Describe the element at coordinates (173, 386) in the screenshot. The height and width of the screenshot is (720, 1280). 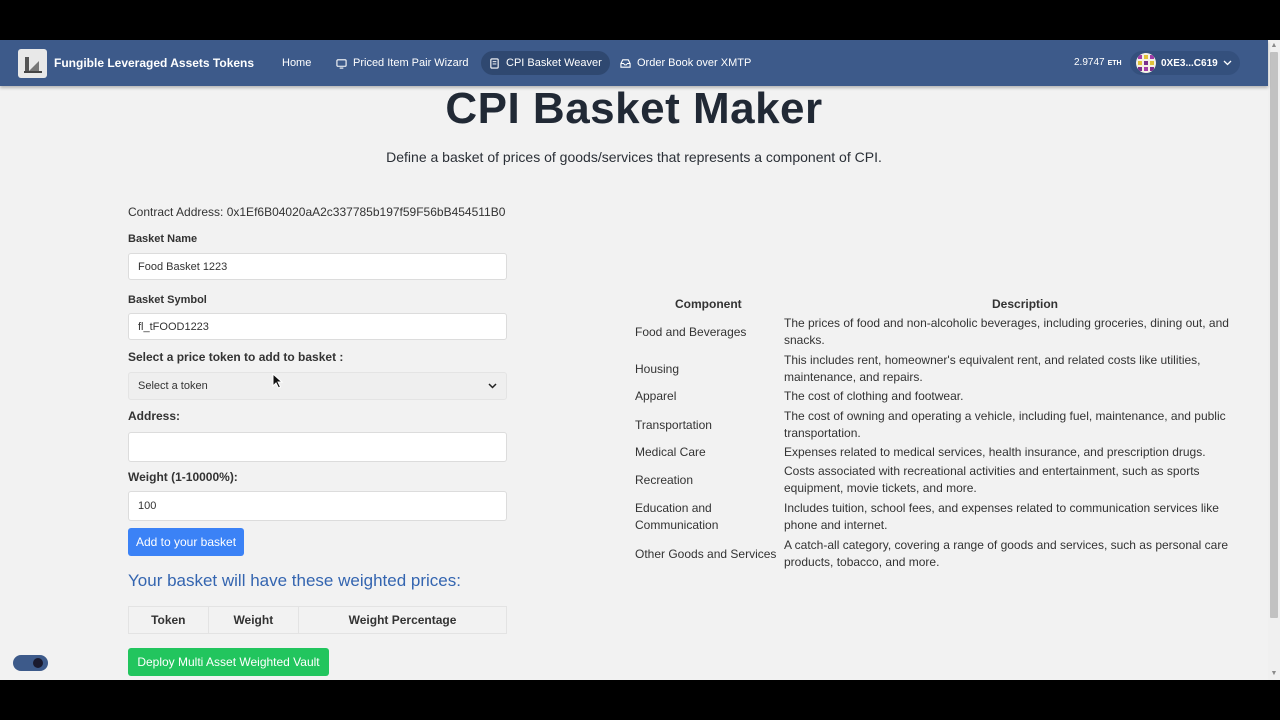
I see `token-select-value: Select a token` at that location.